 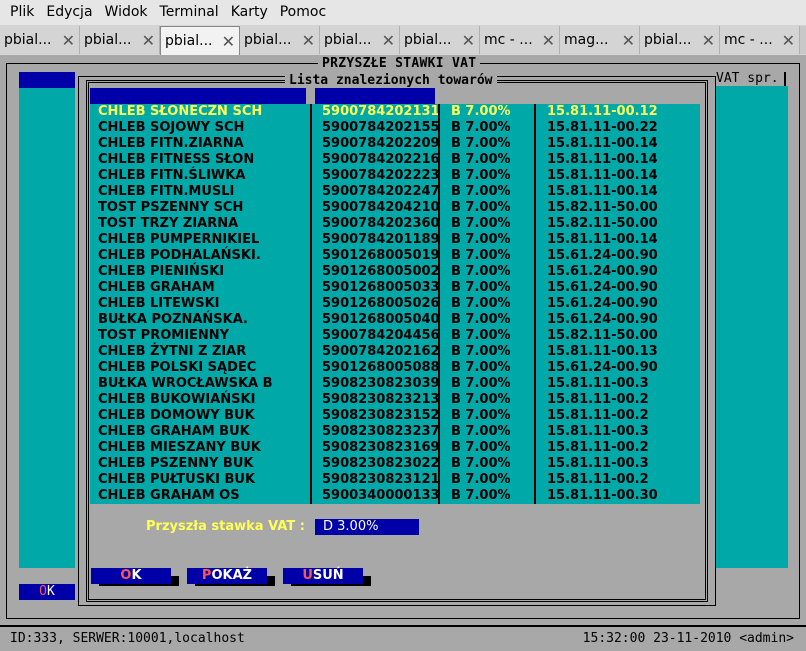 What do you see at coordinates (176, 463) in the screenshot?
I see `product-name: CHLEB PSZENNY BUK` at bounding box center [176, 463].